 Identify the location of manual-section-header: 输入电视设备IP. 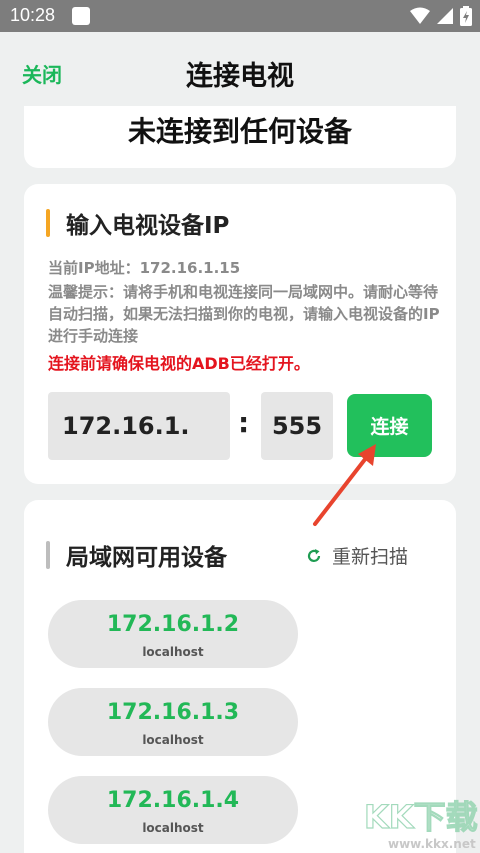
(137, 223).